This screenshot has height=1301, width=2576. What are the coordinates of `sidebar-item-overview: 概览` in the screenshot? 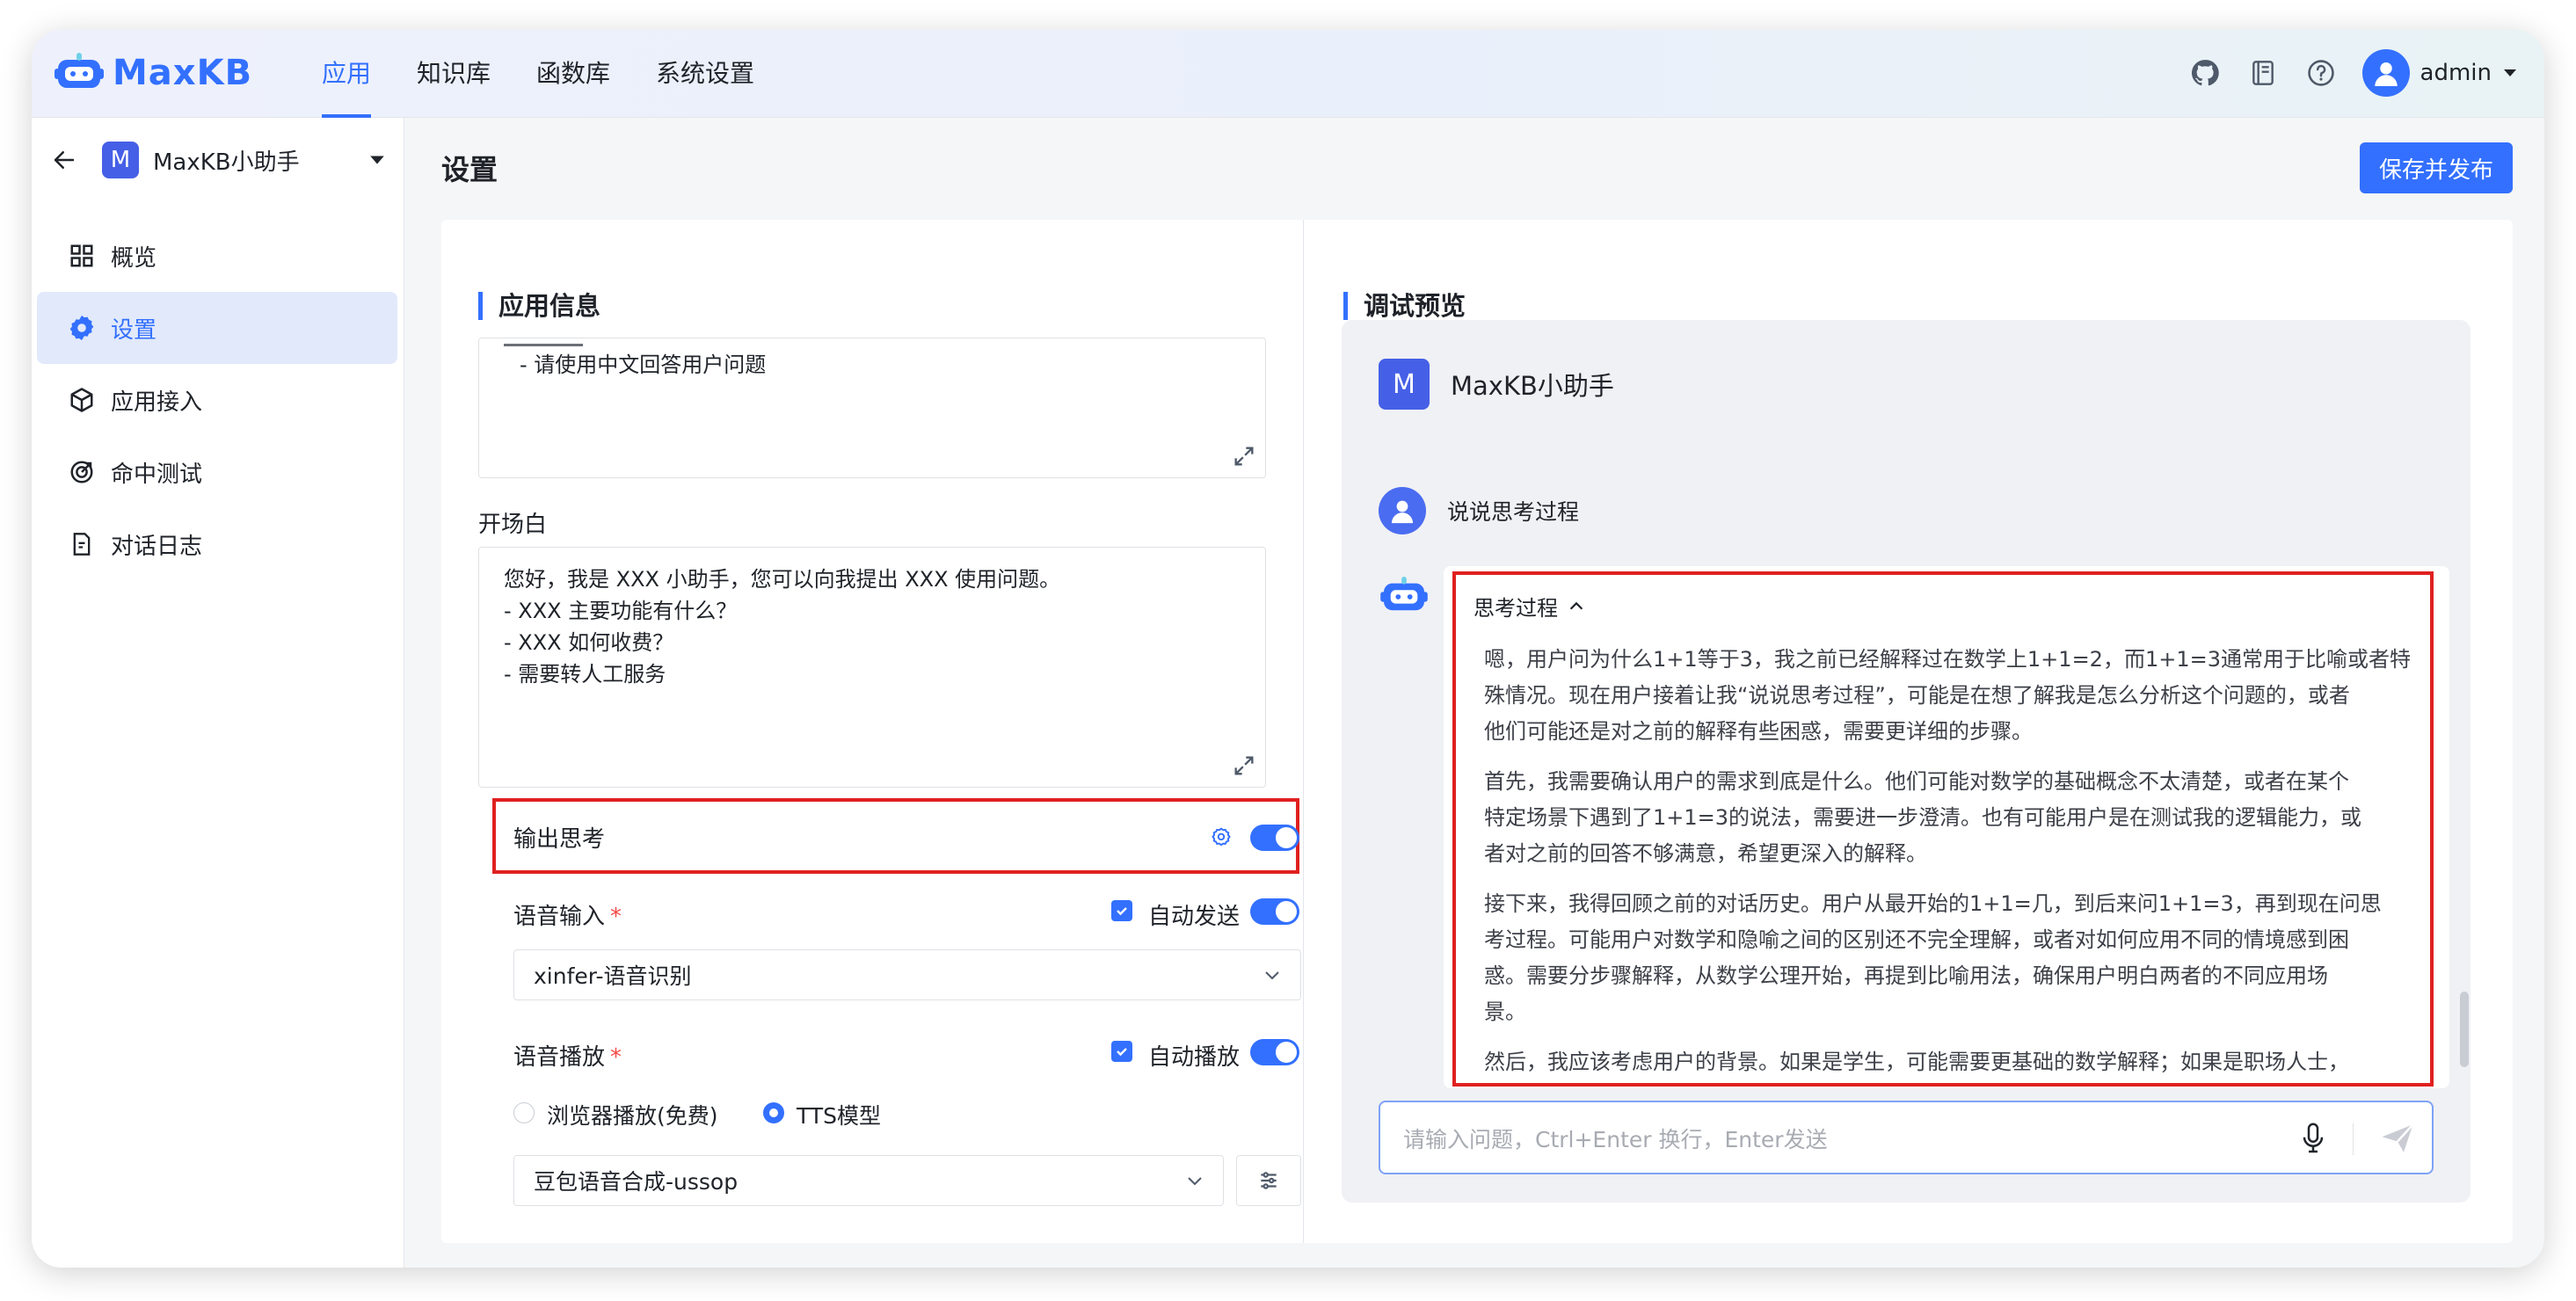 It's located at (217, 256).